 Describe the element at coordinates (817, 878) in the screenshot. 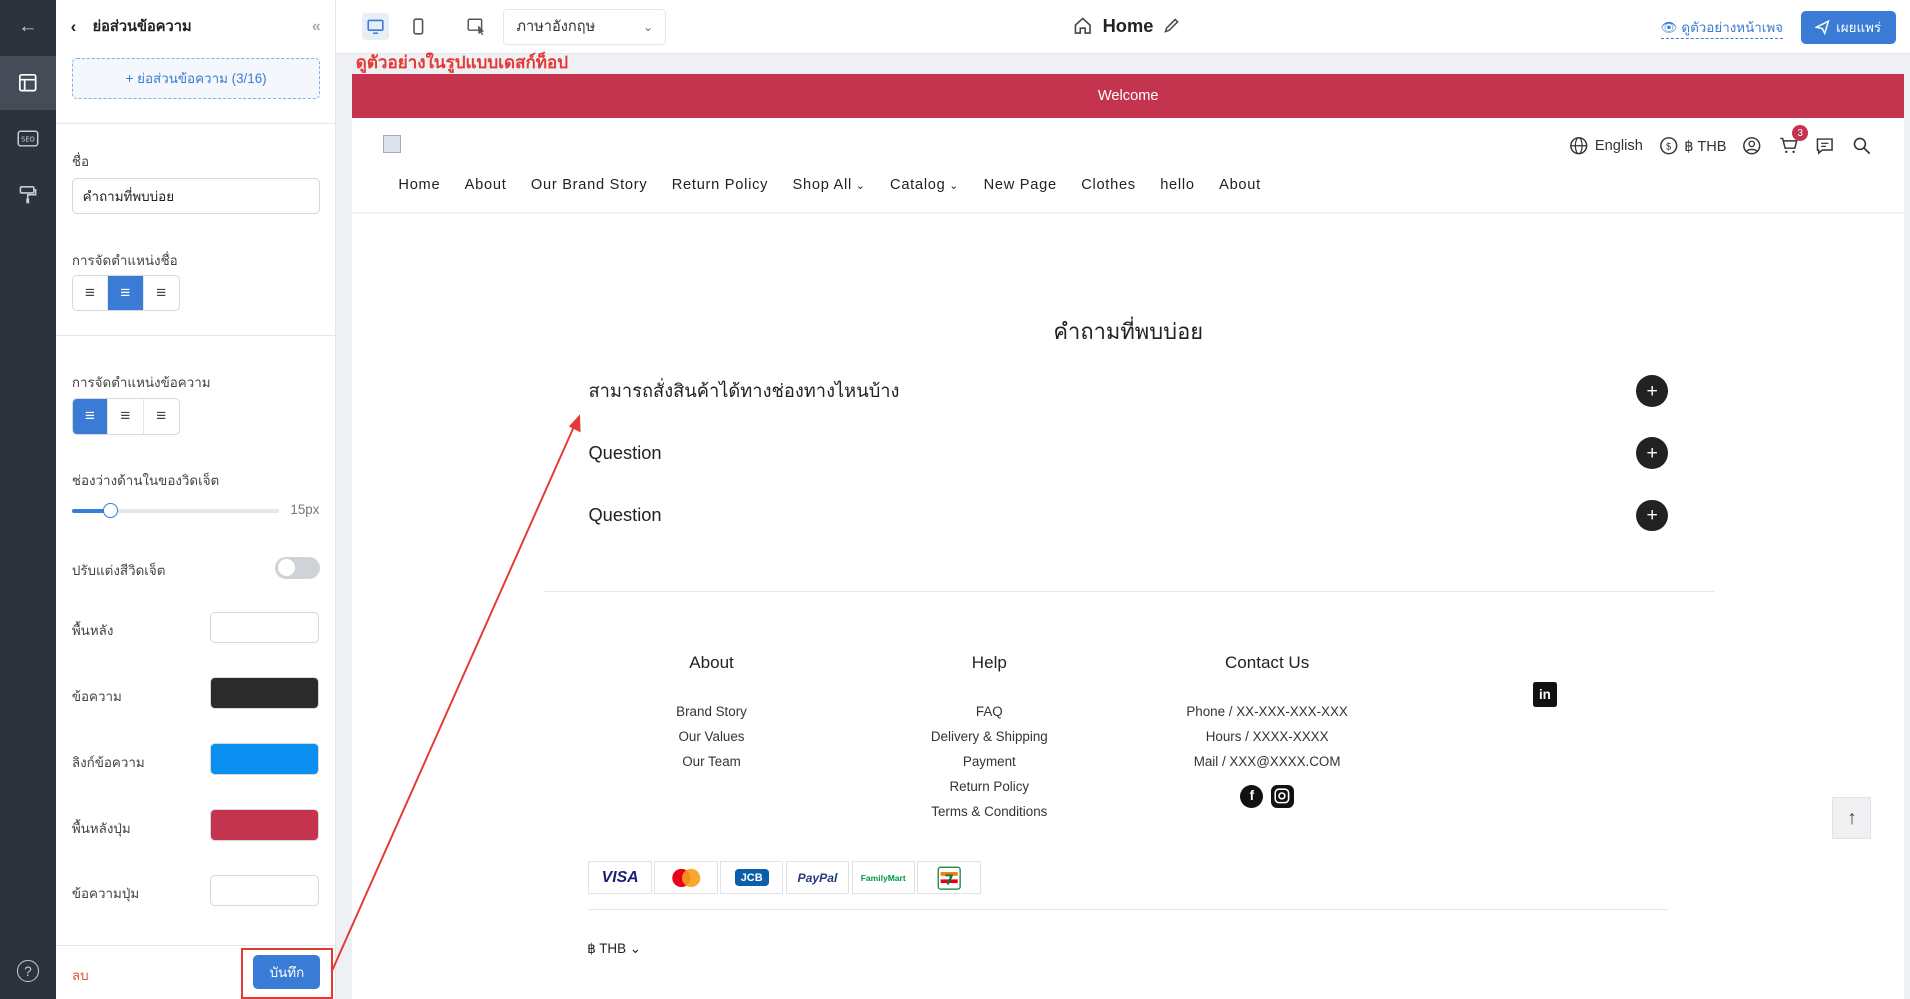

I see `paypal-icon: PayPal` at that location.